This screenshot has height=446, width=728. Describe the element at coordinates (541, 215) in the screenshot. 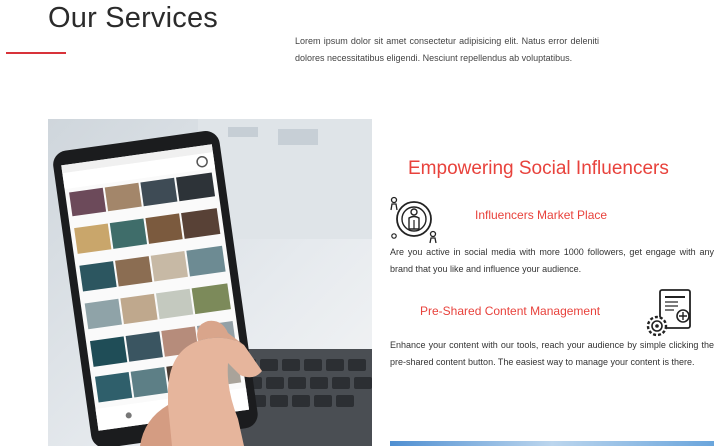

I see `service-title-influencers-market-place: Influencers Market Place` at that location.